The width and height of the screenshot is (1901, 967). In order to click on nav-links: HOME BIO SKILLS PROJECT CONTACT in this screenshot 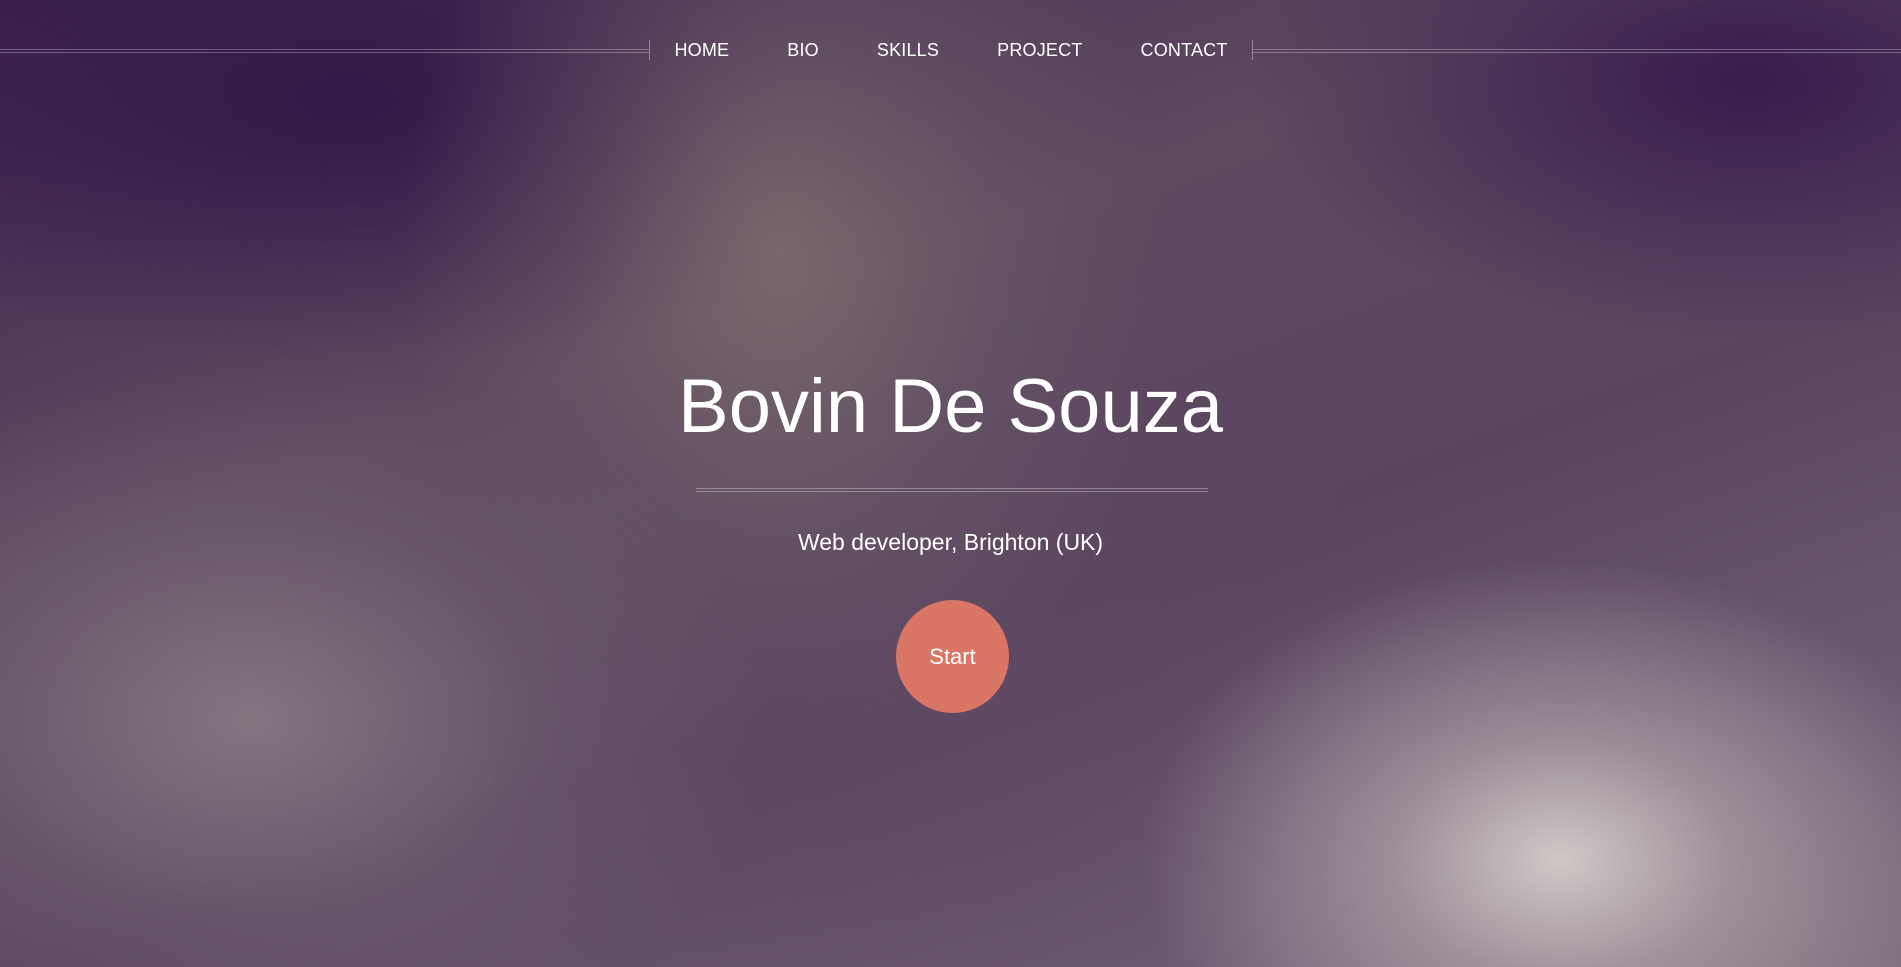, I will do `click(951, 50)`.